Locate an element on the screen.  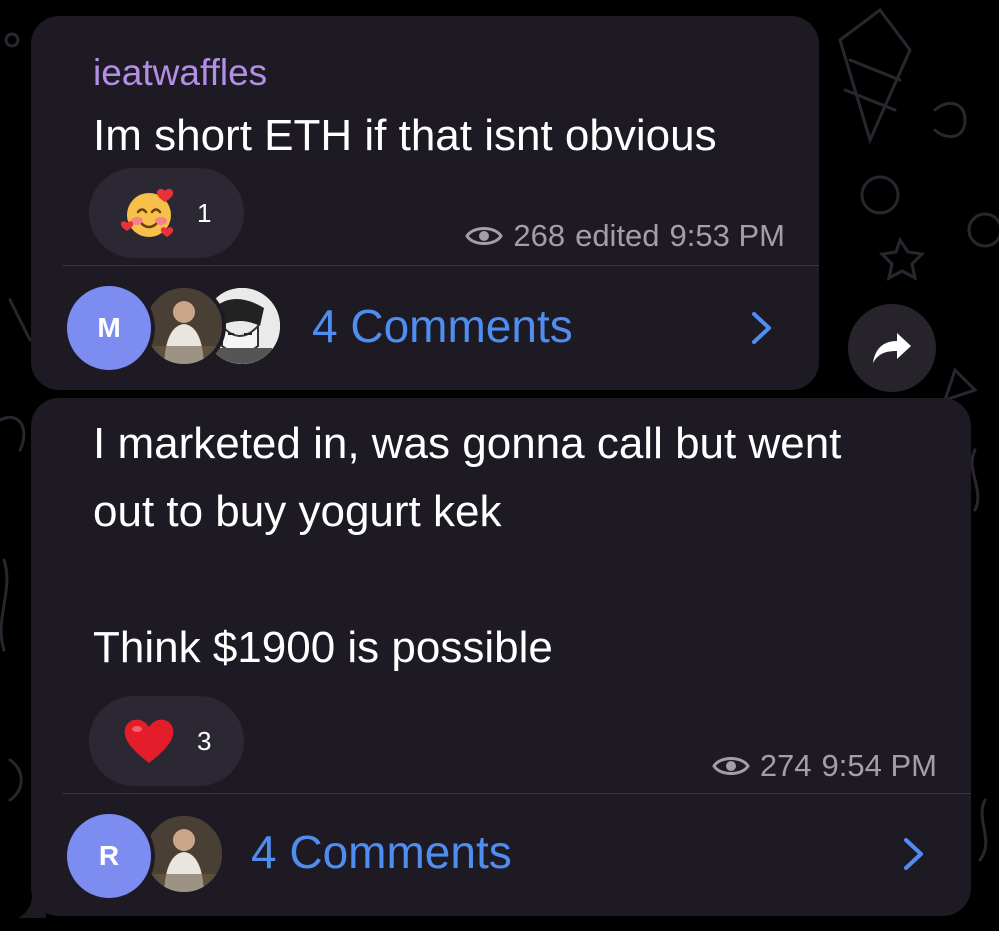
message-time: 9:53 PM is located at coordinates (727, 235).